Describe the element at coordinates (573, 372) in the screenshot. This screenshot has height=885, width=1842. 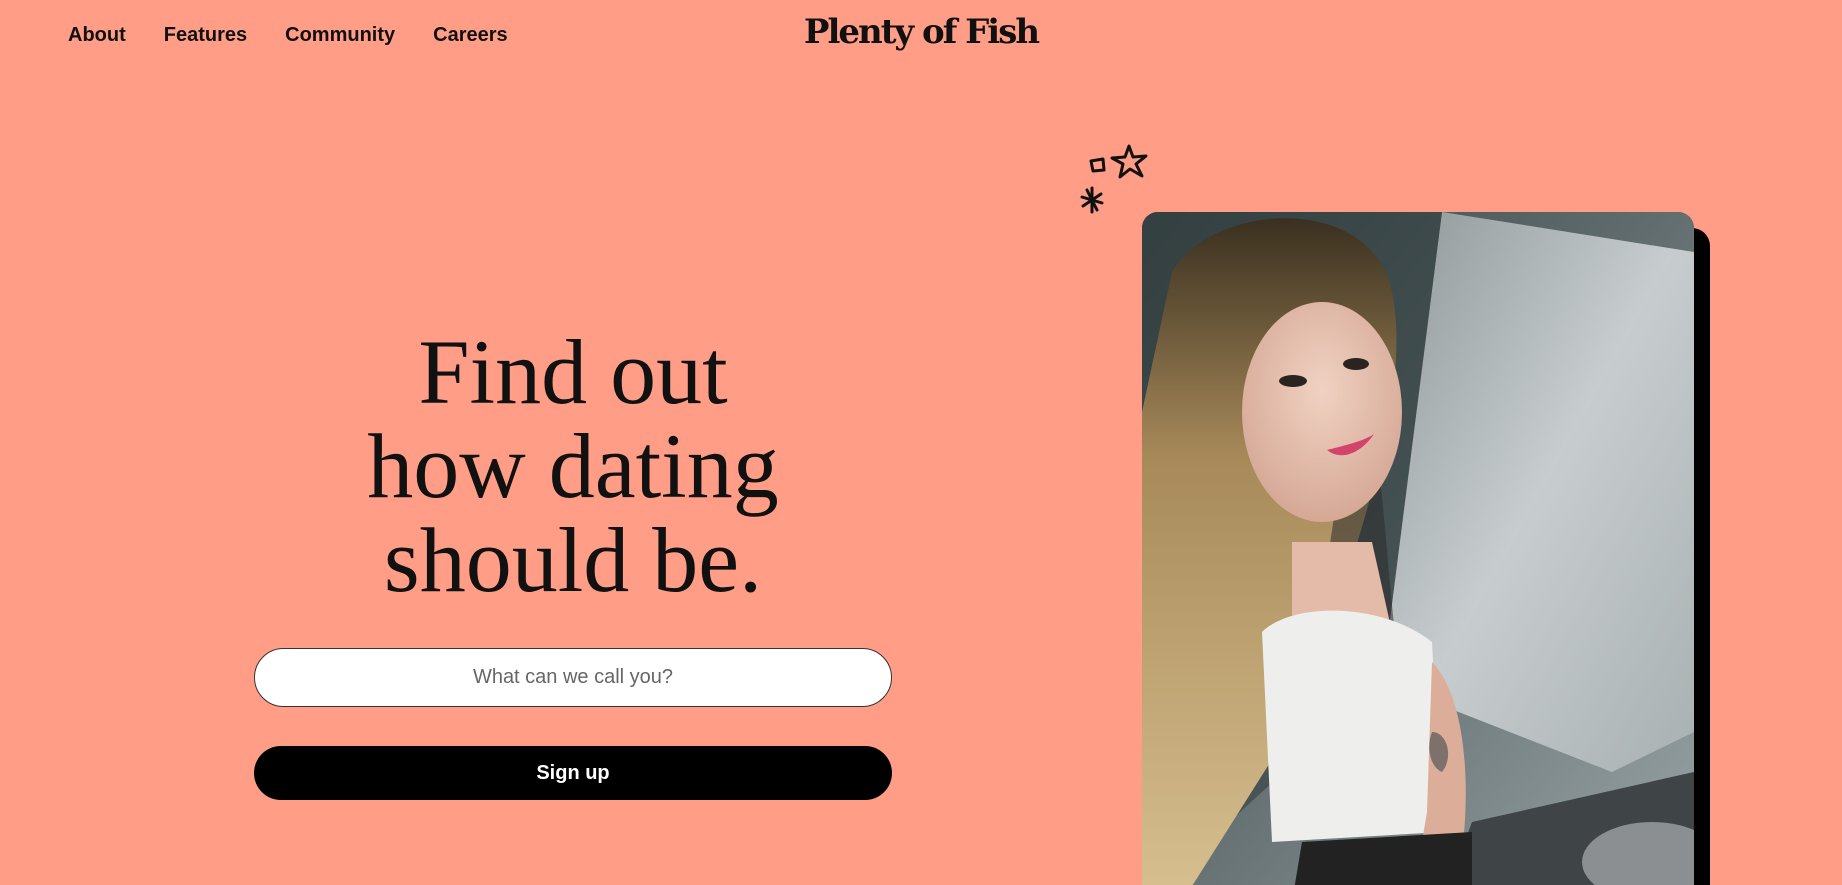
I see `headline-line-1: Find out` at that location.